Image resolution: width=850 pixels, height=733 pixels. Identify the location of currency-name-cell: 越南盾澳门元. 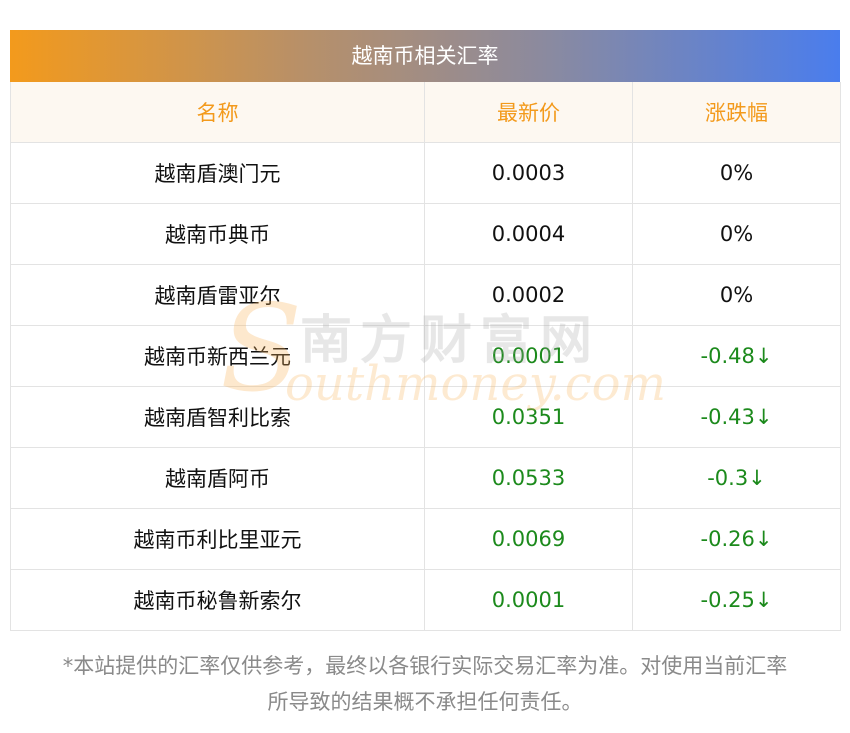
(217, 173).